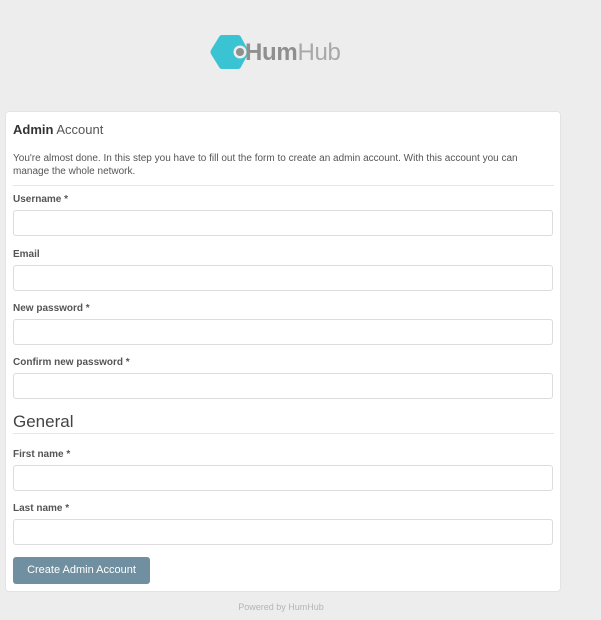 The image size is (601, 620). I want to click on panel-title-light: Account, so click(80, 129).